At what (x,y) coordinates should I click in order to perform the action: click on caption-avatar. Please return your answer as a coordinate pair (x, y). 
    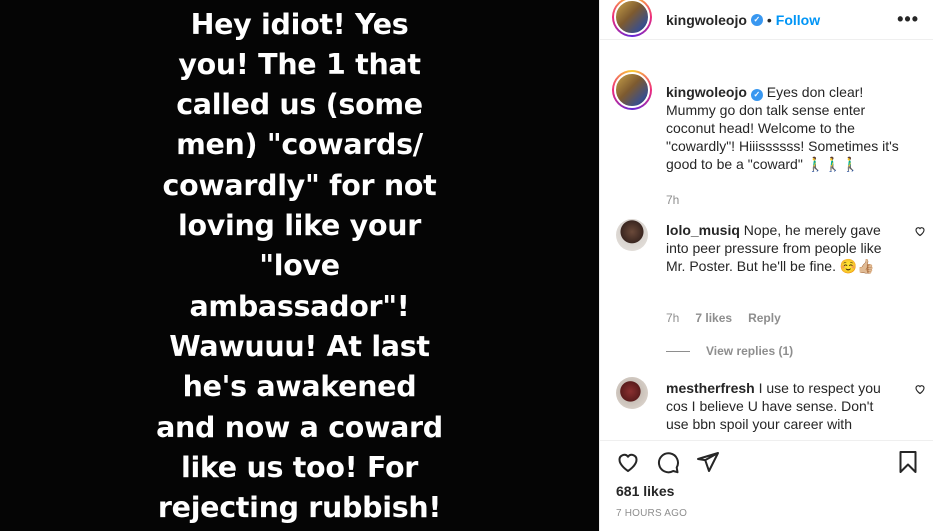
    Looking at the image, I should click on (632, 90).